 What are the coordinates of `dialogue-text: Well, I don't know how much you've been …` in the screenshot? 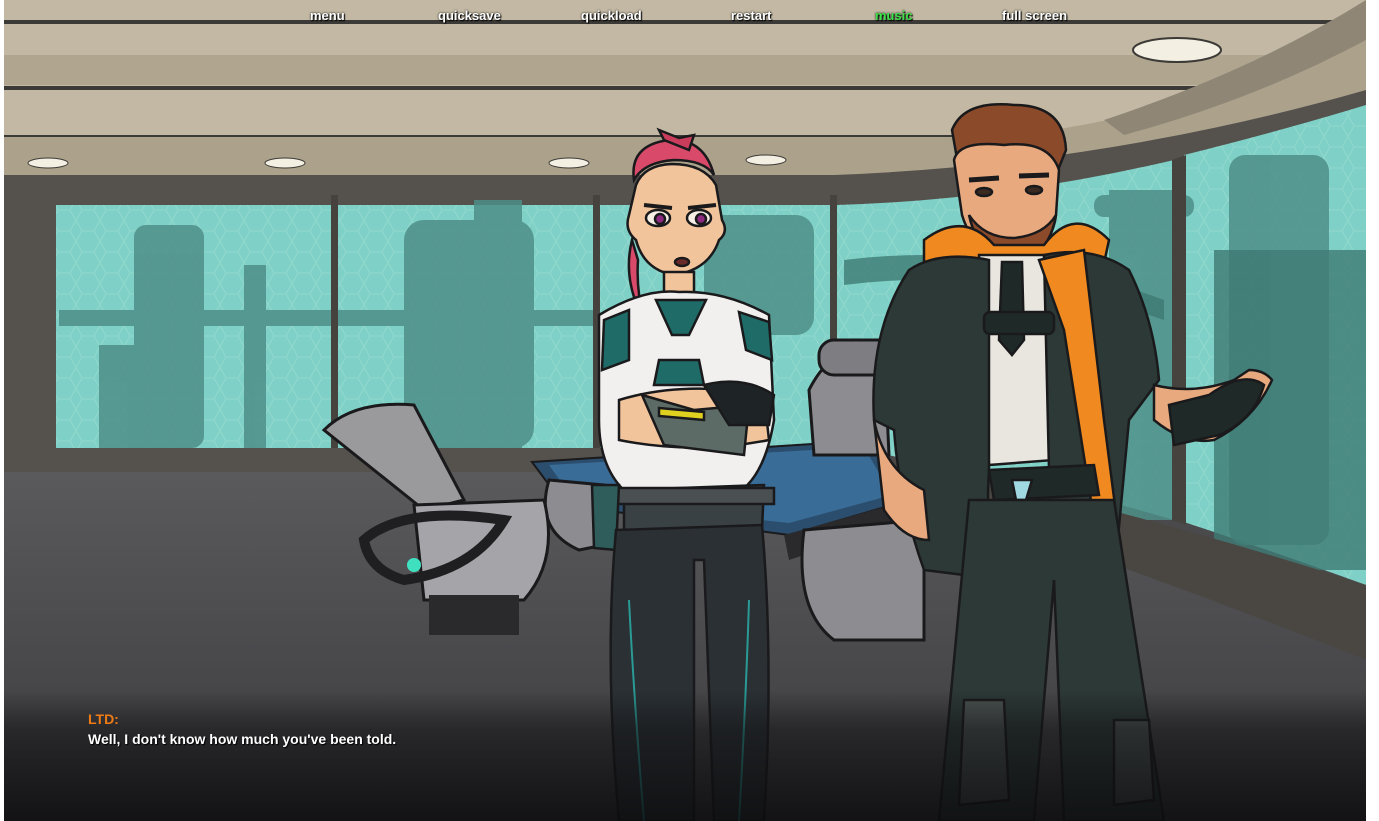 It's located at (242, 739).